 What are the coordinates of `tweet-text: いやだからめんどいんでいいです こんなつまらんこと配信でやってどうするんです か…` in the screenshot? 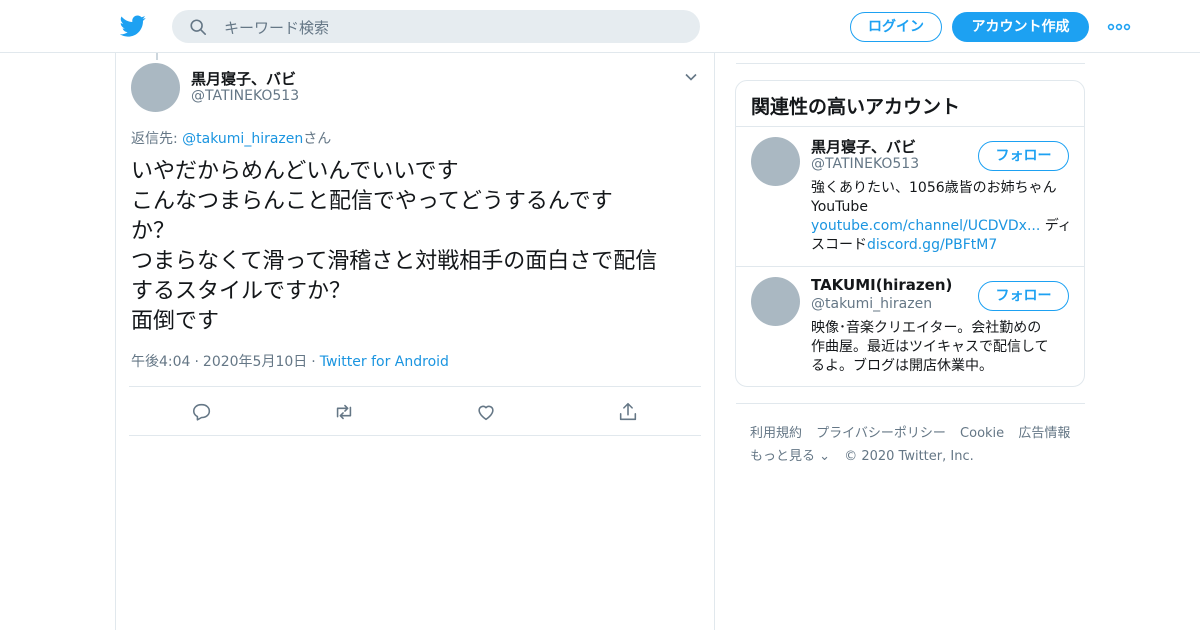 It's located at (416, 247).